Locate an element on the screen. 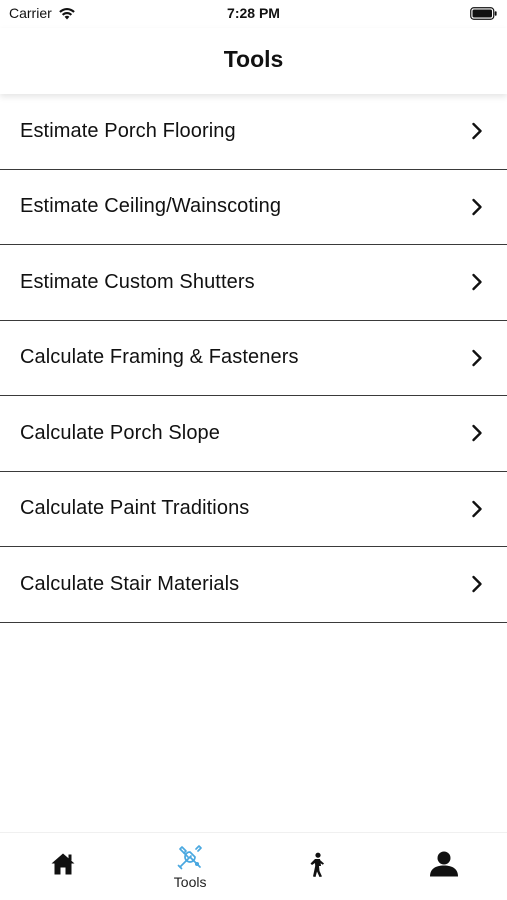 The width and height of the screenshot is (507, 900). list-item-label: Calculate Stair Materials is located at coordinates (130, 583).